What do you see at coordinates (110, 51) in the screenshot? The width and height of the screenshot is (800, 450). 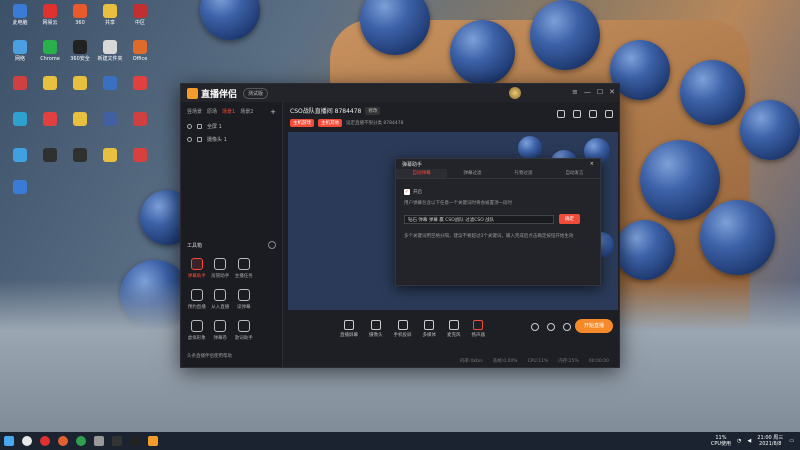 I see `desktop-icon: 新建文件夹` at bounding box center [110, 51].